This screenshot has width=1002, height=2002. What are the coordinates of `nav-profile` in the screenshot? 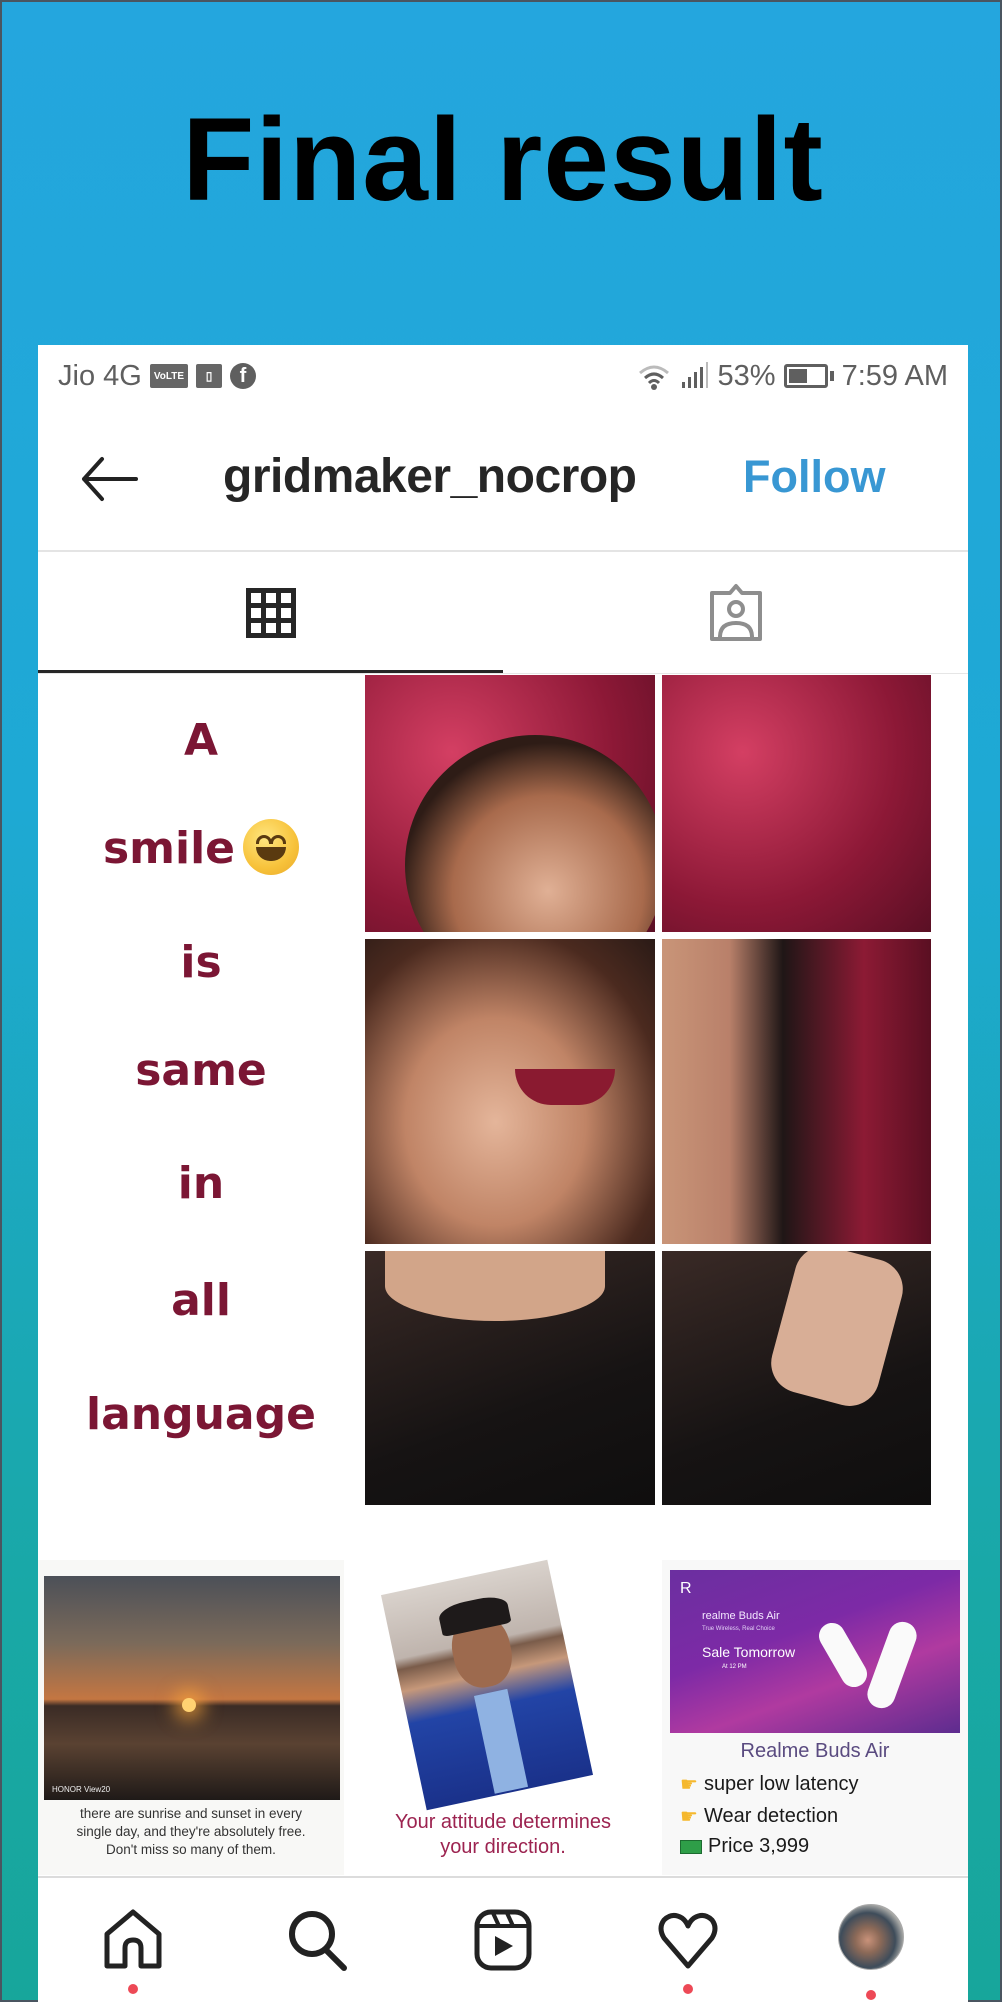 It's located at (871, 1952).